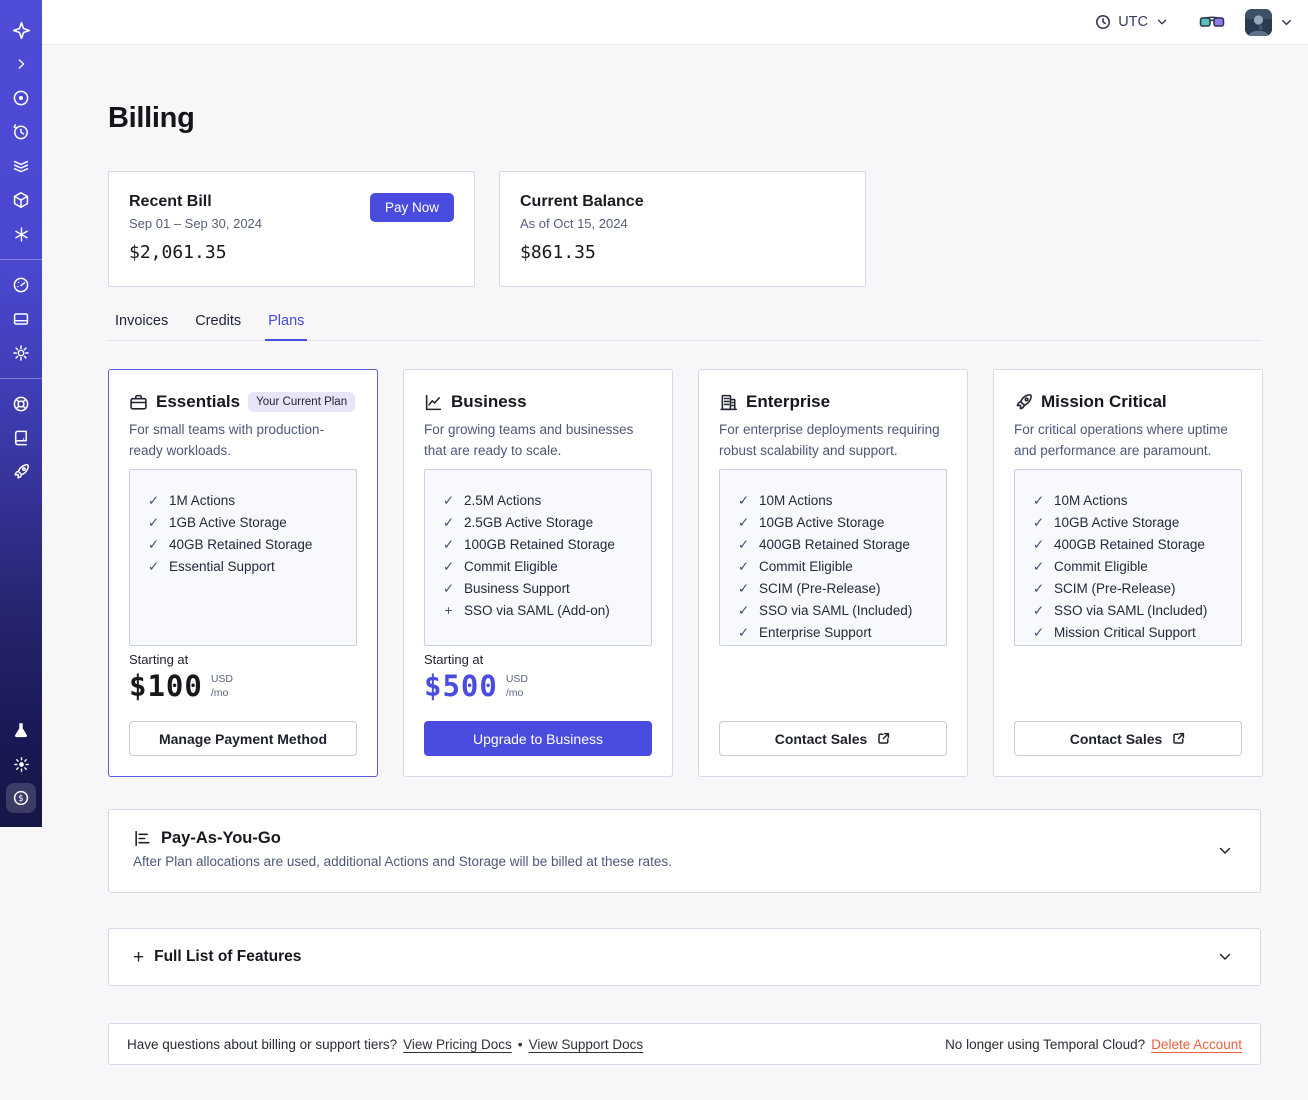  I want to click on plan-price: Starting at $500 USD/mo, so click(476, 677).